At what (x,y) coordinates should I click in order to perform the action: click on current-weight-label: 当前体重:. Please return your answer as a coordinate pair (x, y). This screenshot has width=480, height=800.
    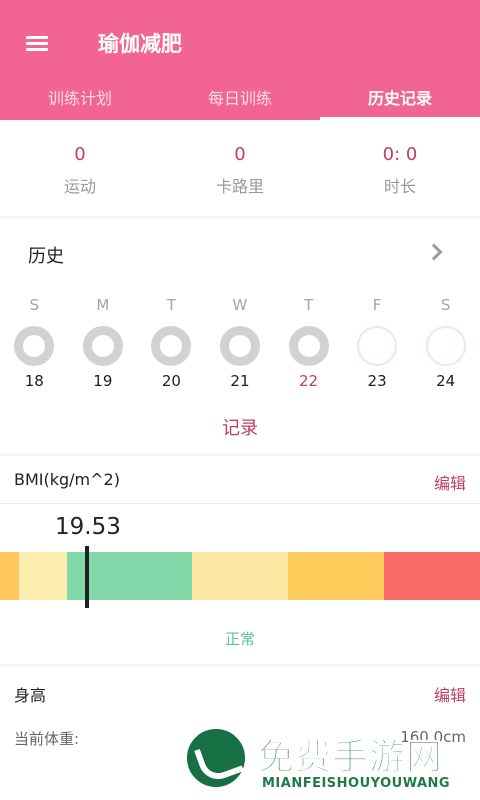
    Looking at the image, I should click on (47, 739).